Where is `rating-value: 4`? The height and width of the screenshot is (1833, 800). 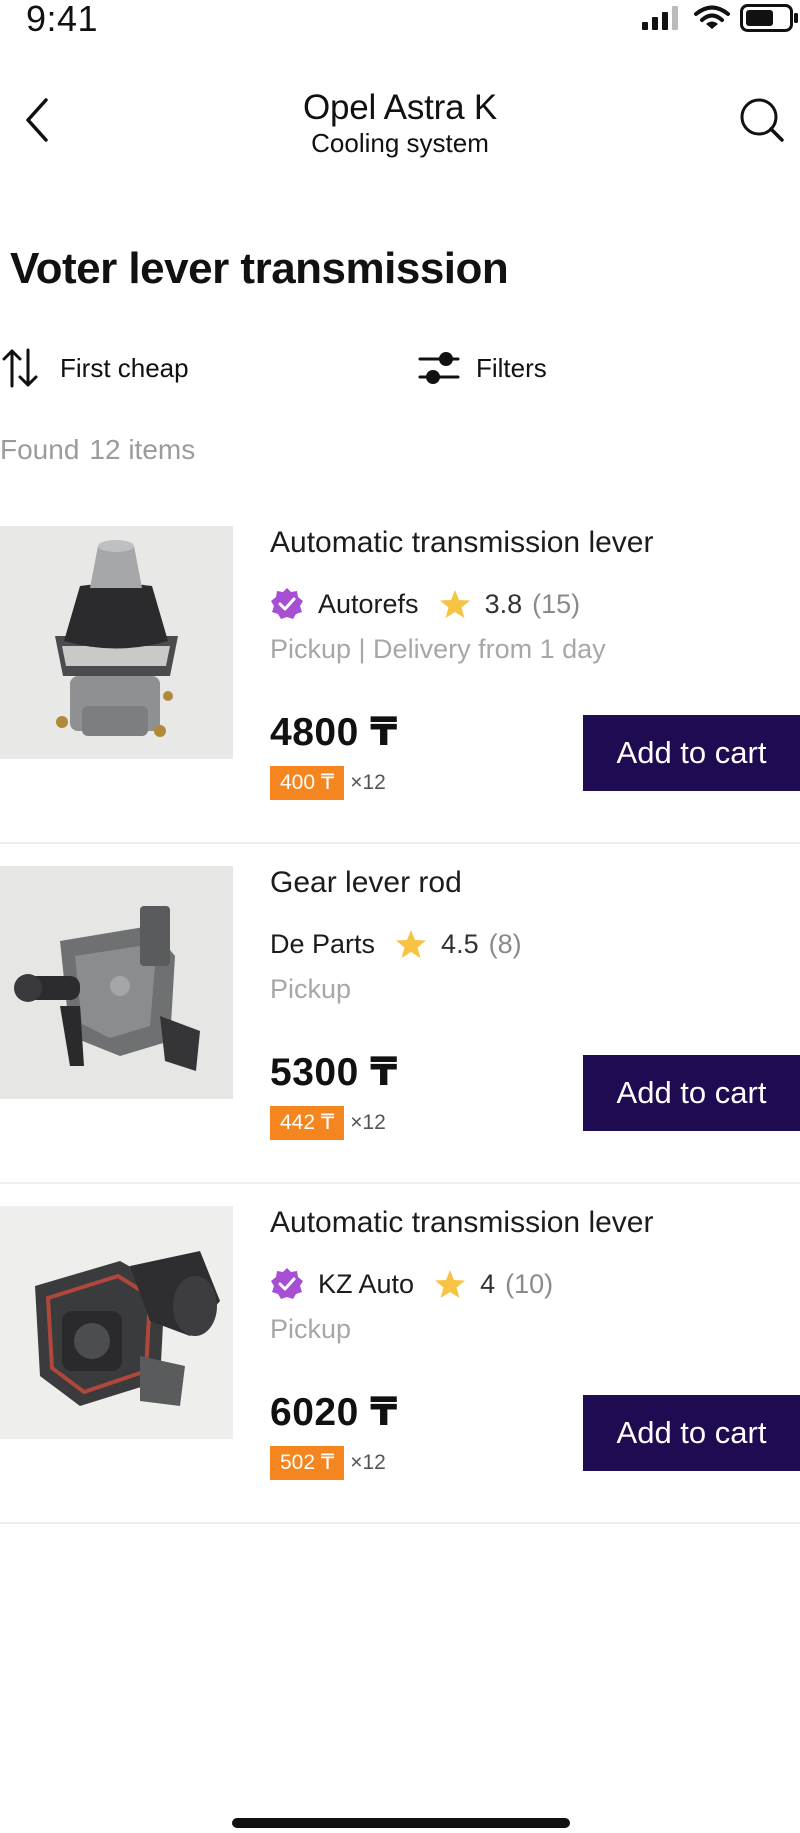 rating-value: 4 is located at coordinates (488, 1283).